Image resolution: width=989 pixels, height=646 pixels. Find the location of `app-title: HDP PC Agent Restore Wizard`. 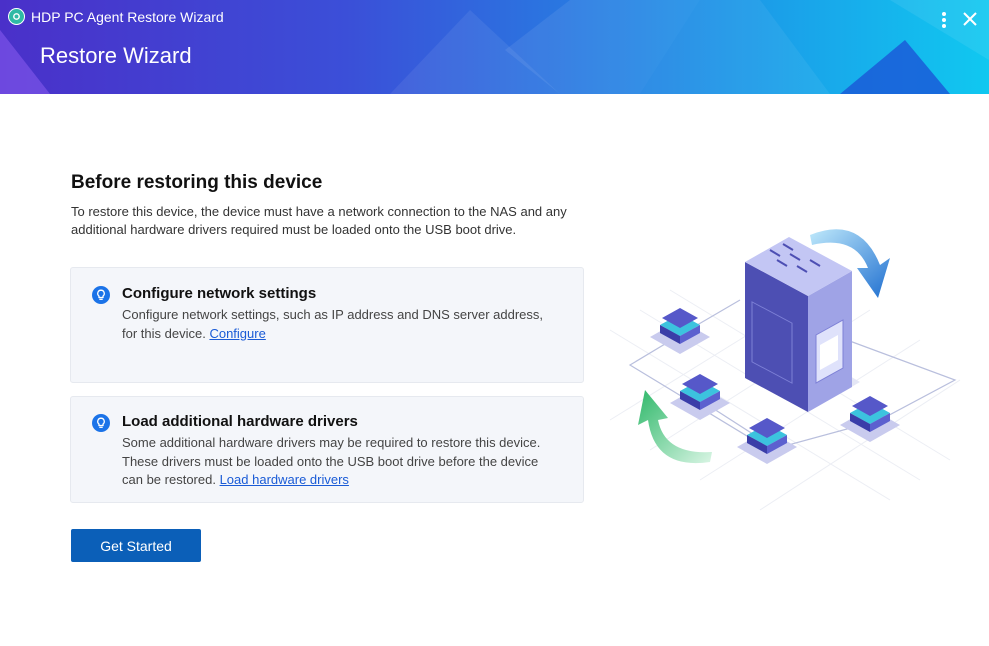

app-title: HDP PC Agent Restore Wizard is located at coordinates (127, 17).